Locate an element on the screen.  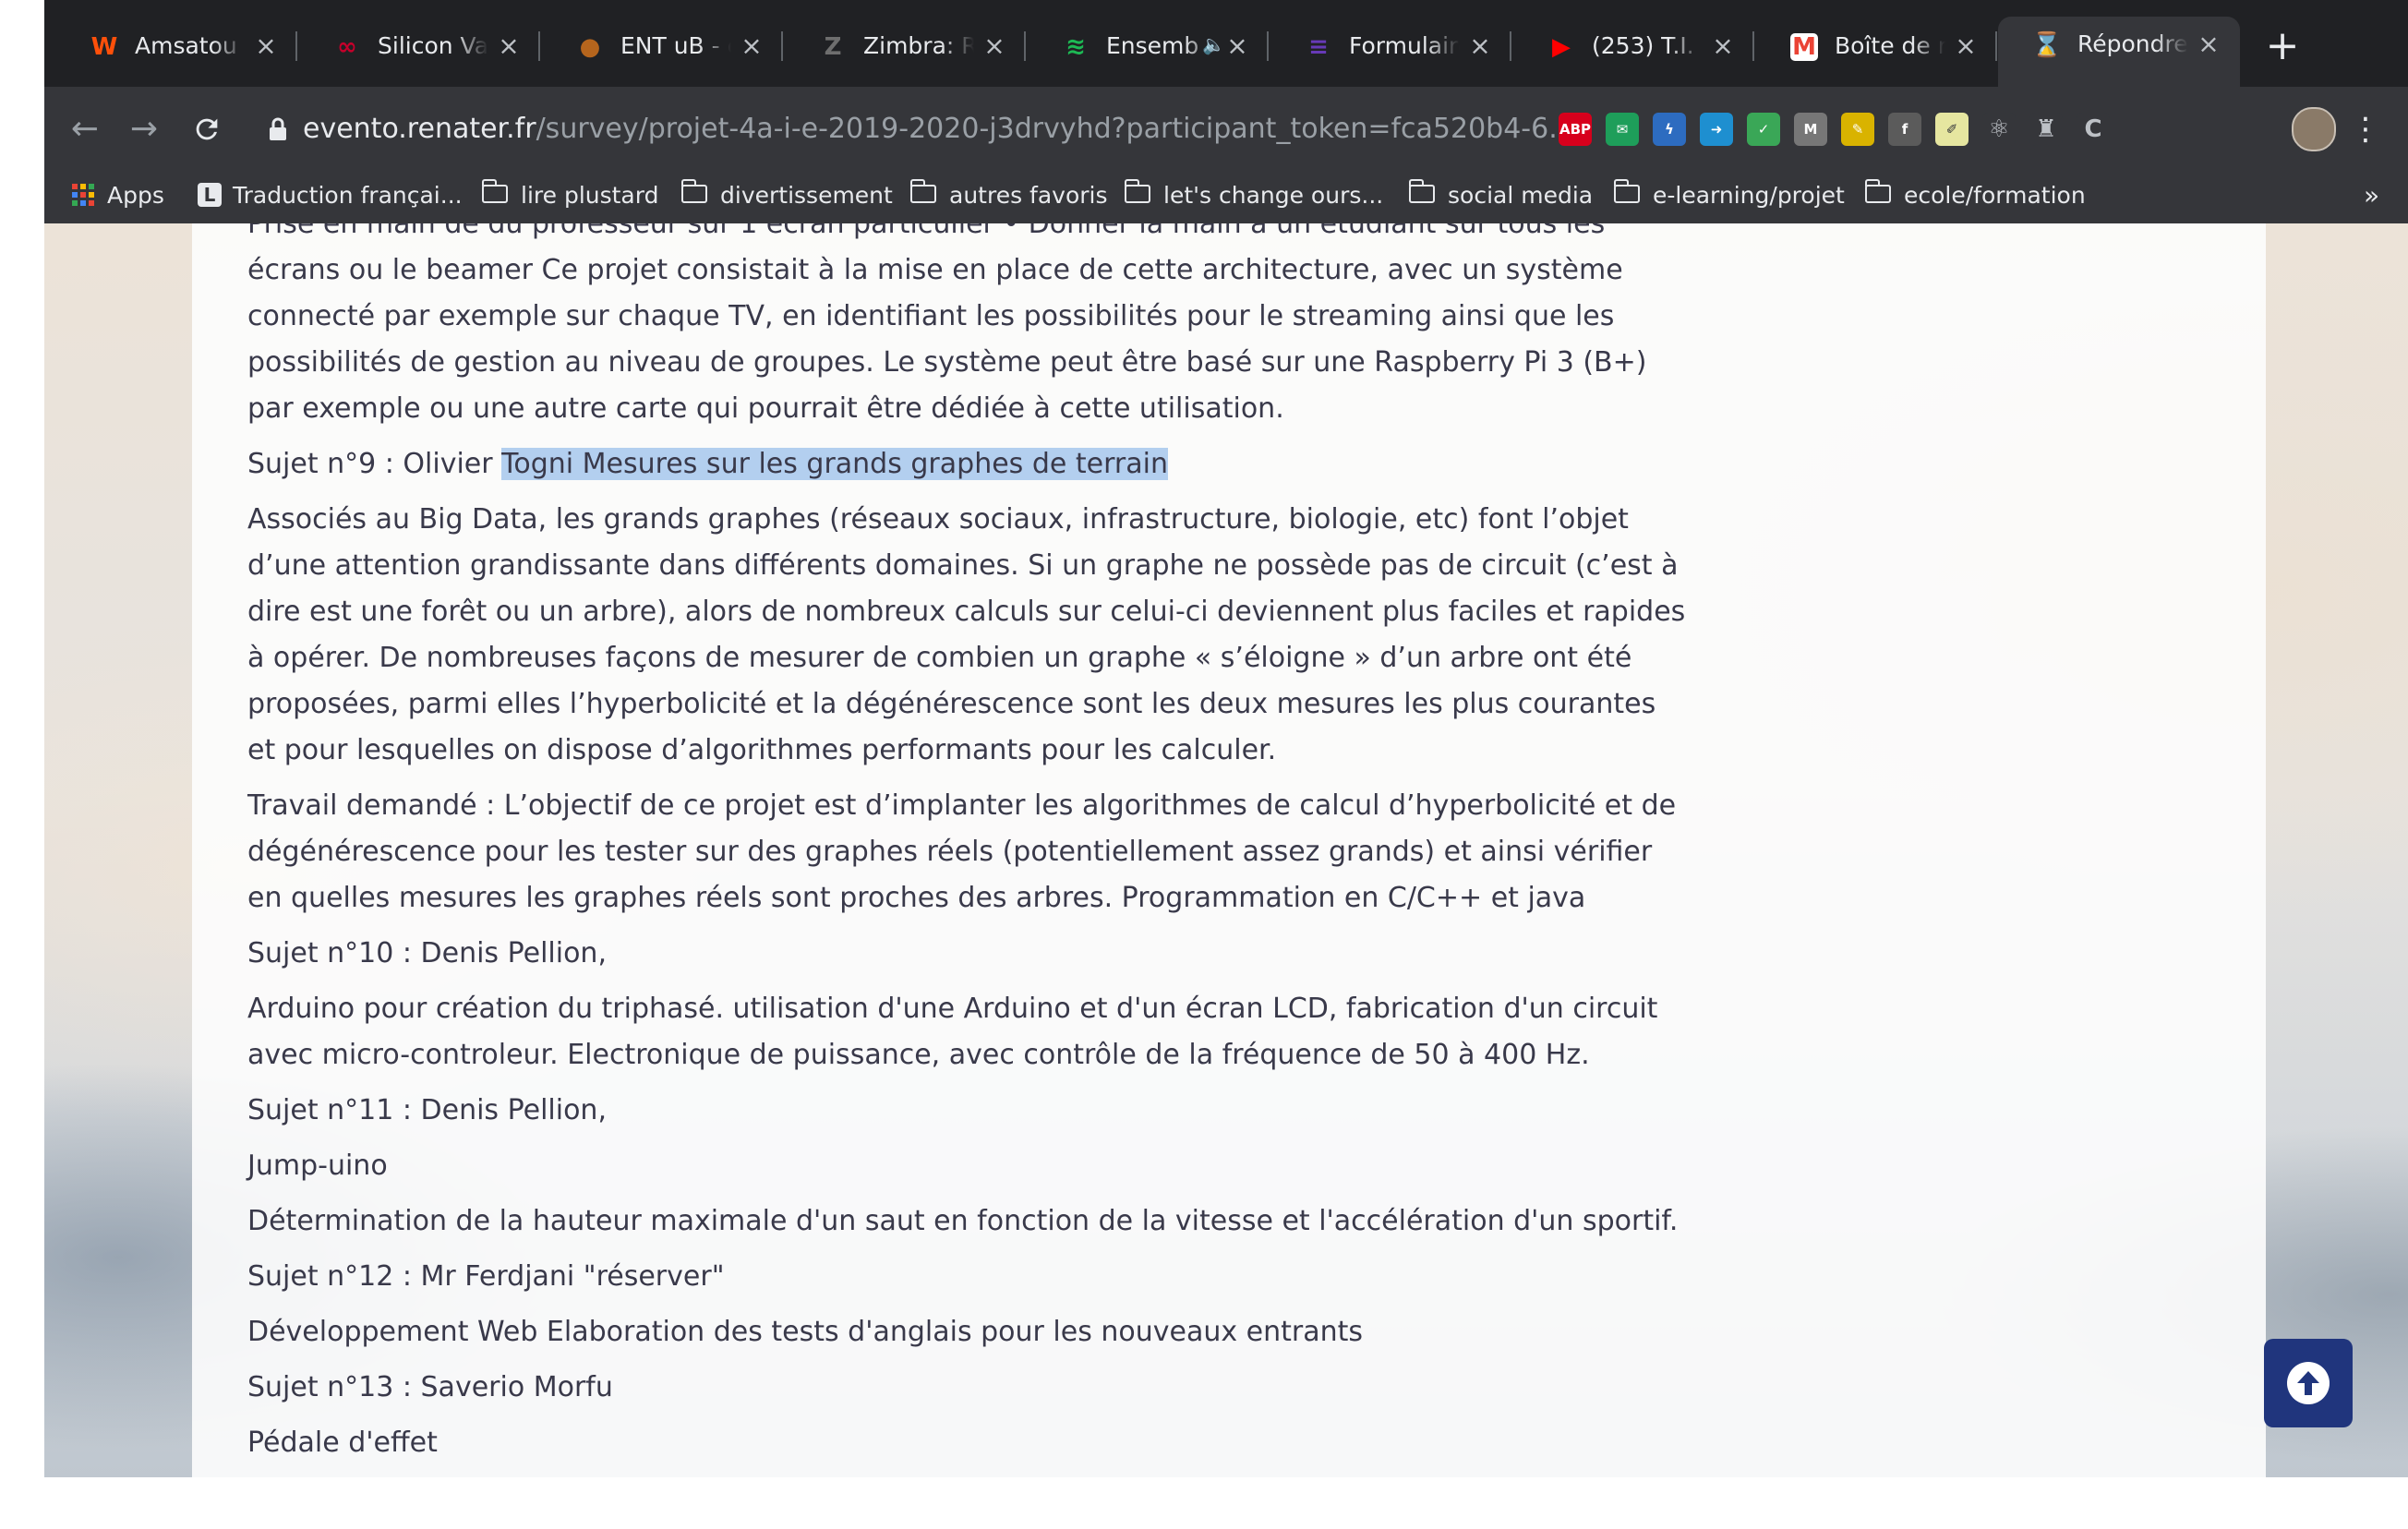
tool-extension-icon: ♜ is located at coordinates (2046, 129).